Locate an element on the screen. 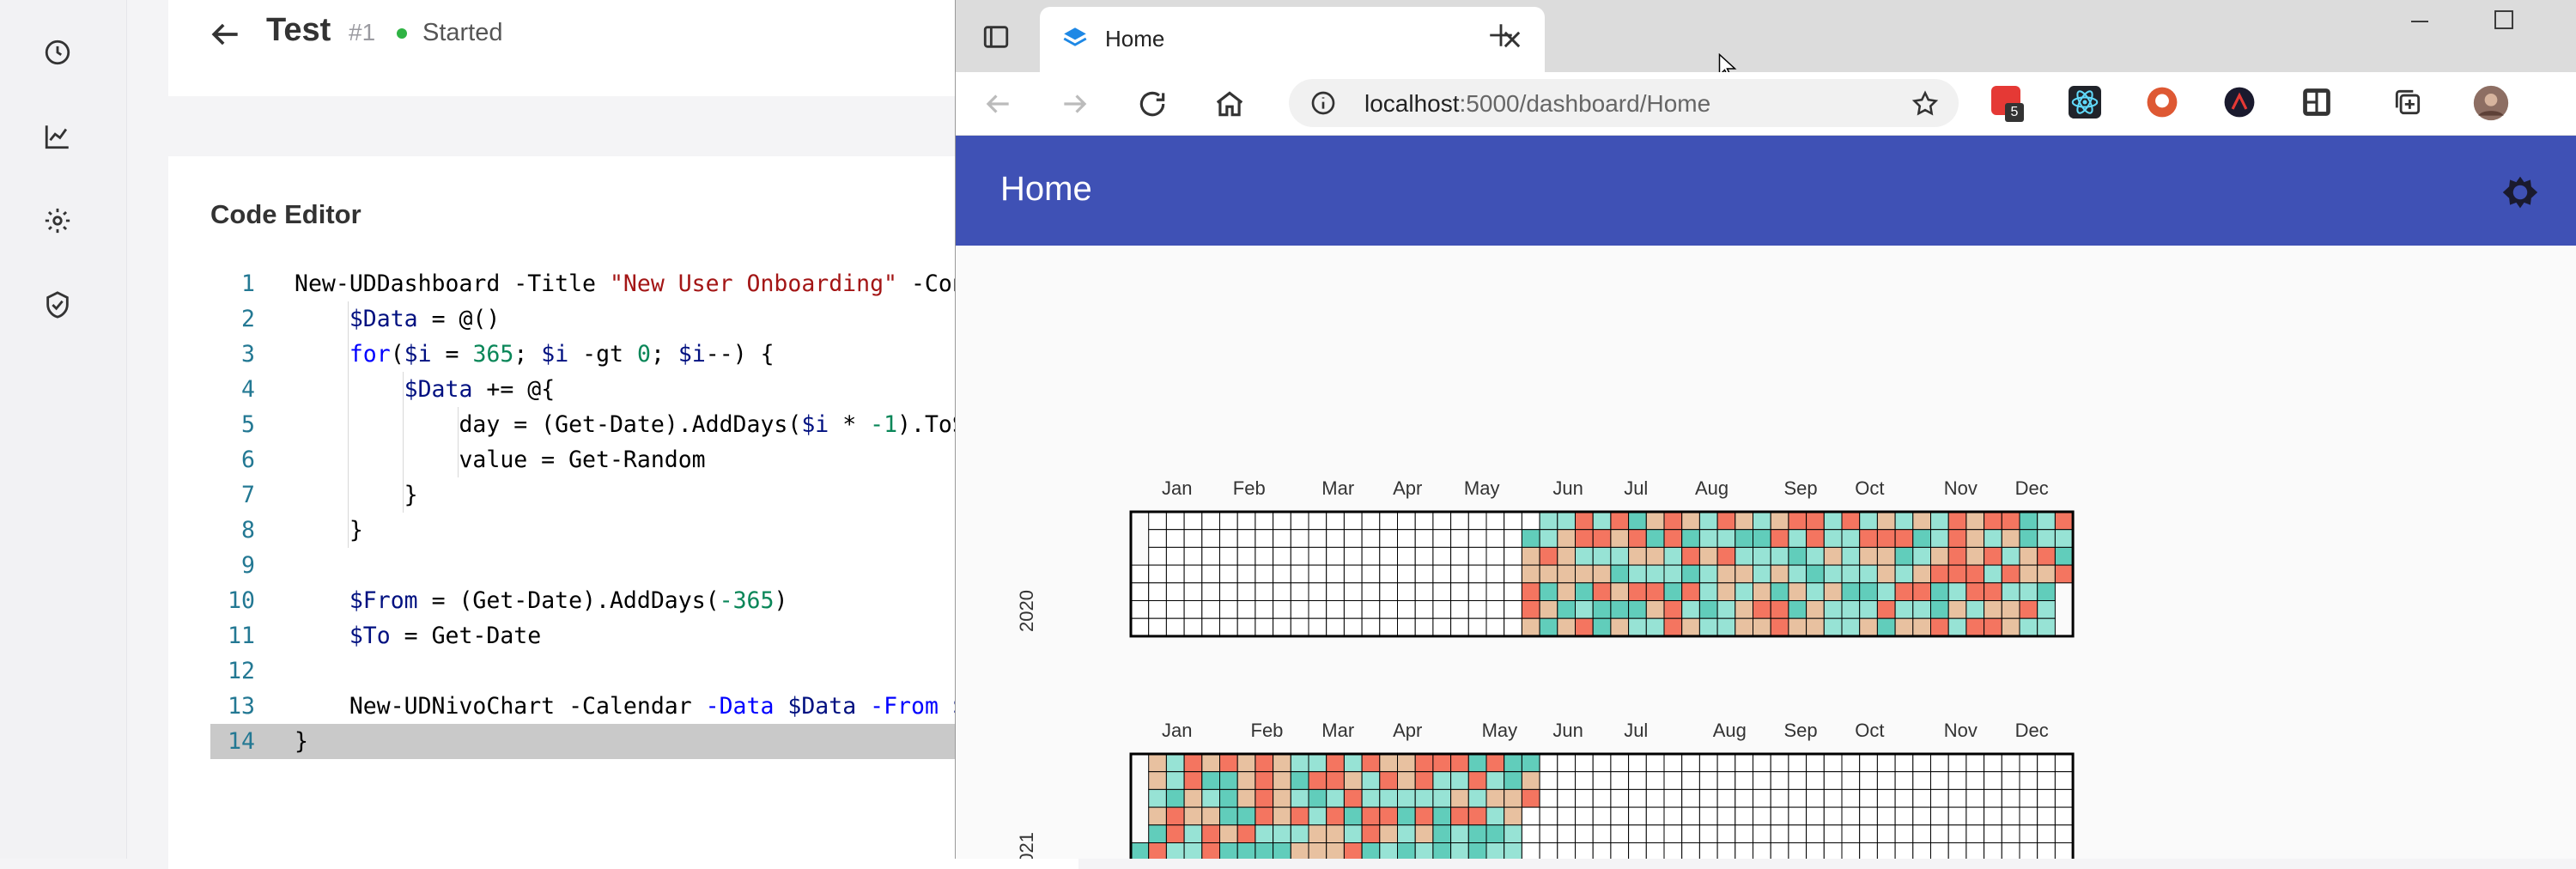 This screenshot has width=2576, height=869. page-title: Test is located at coordinates (298, 30).